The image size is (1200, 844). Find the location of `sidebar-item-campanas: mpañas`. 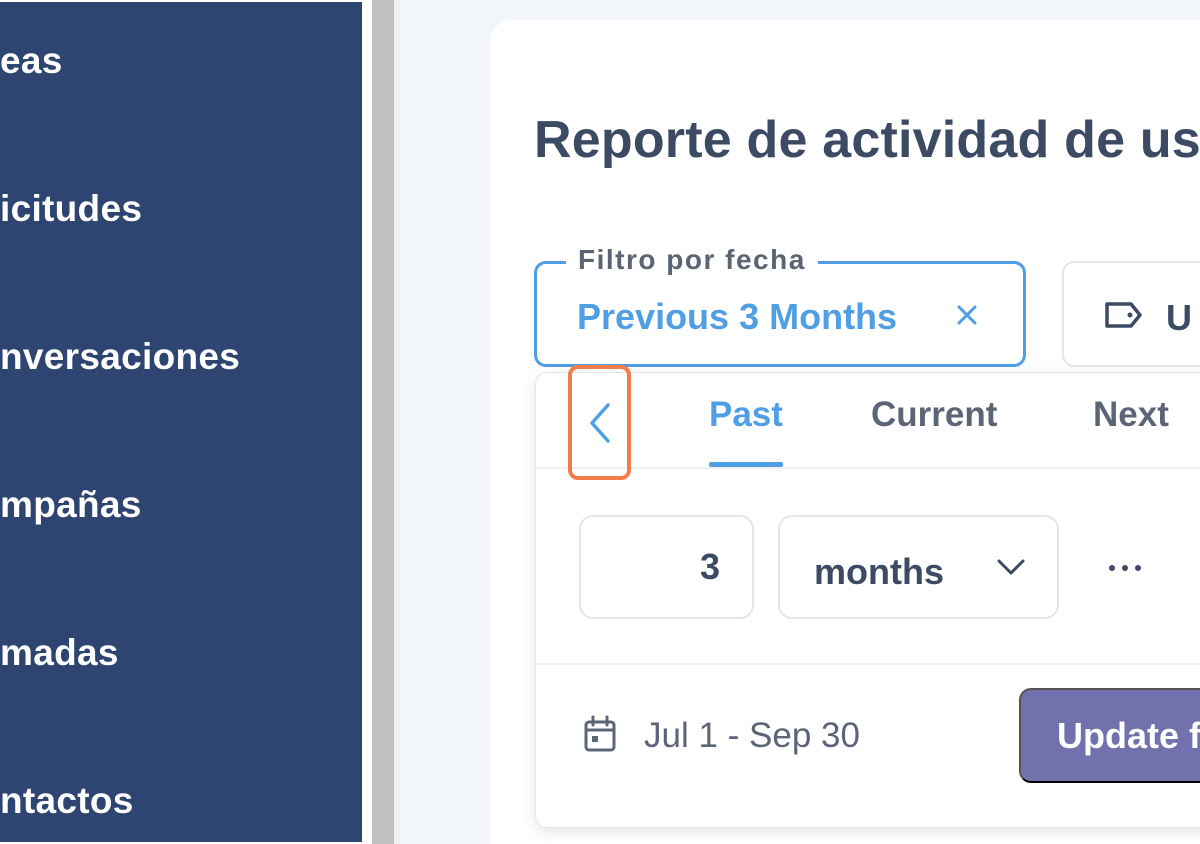

sidebar-item-campanas: mpañas is located at coordinates (71, 505).